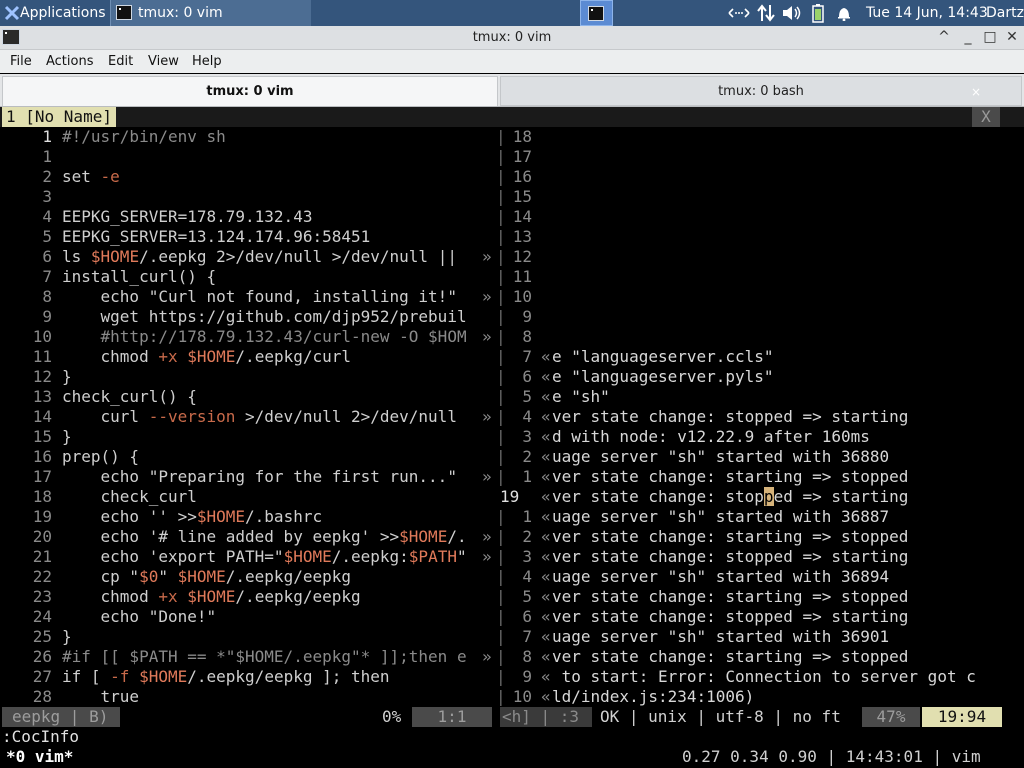  I want to click on info-line: 10, so click(751, 297).